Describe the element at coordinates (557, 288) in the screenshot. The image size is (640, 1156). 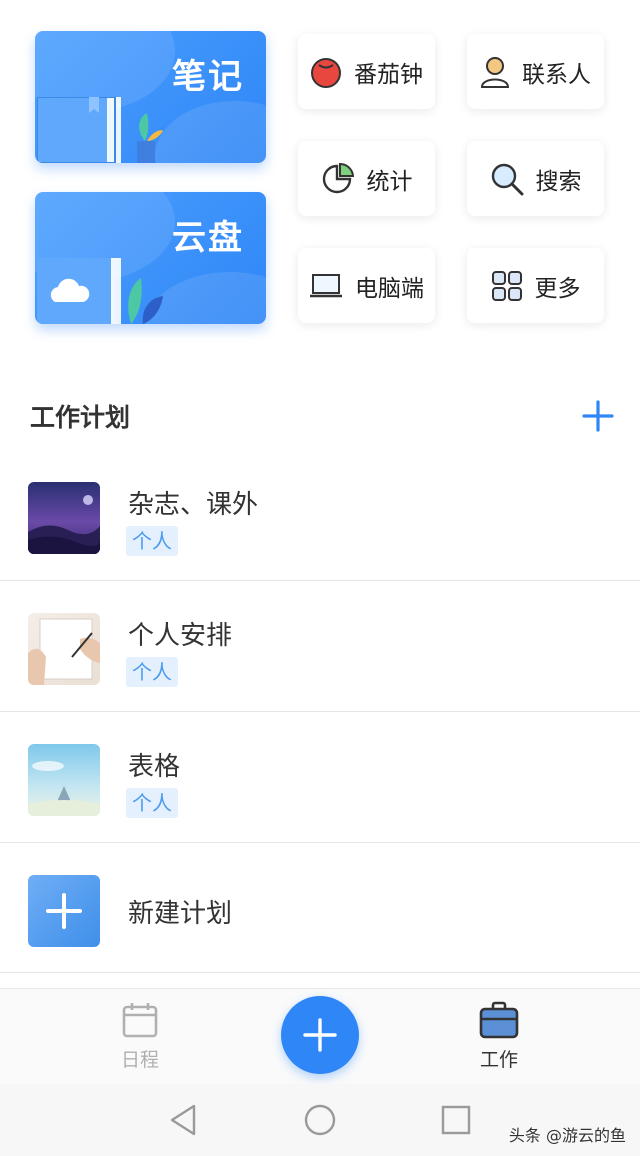
I see `tool-label: 更多` at that location.